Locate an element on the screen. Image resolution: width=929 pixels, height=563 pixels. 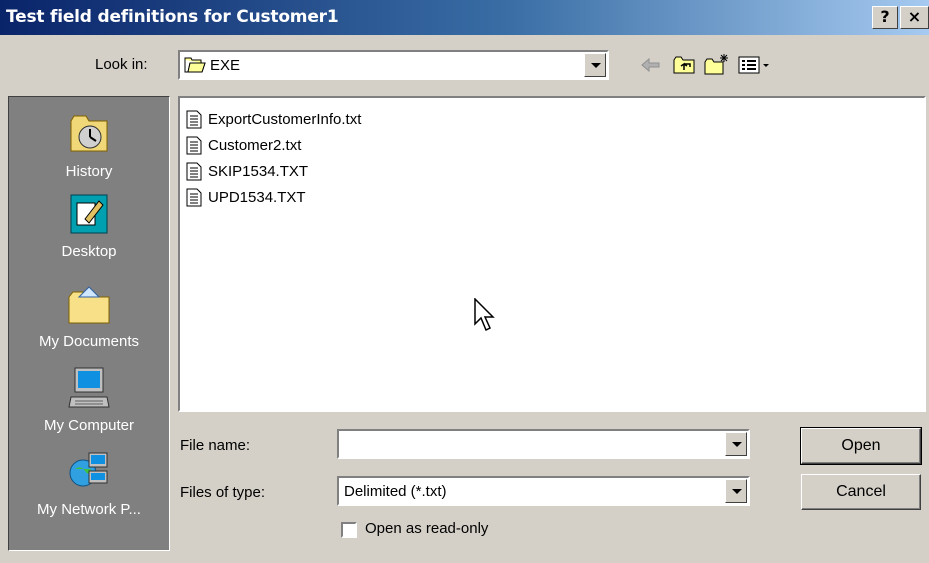
list-item: UPD1534.TXT is located at coordinates (246, 197).